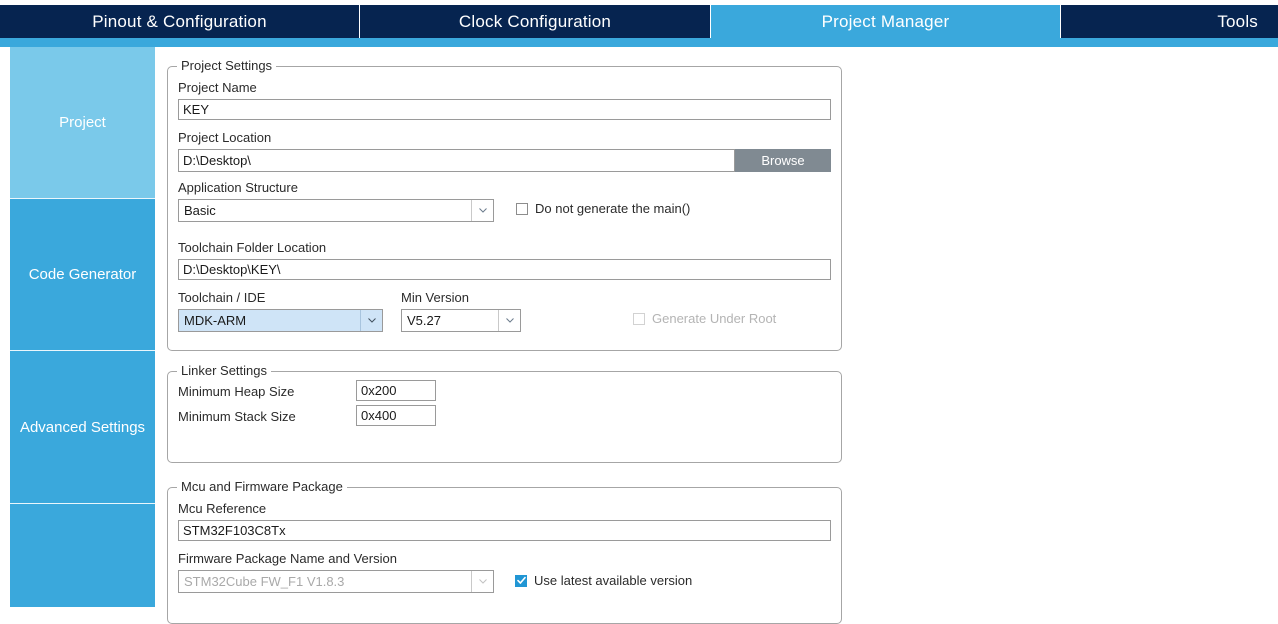 The width and height of the screenshot is (1278, 624). Describe the element at coordinates (238, 187) in the screenshot. I see `application-structure-label: Application Structure` at that location.